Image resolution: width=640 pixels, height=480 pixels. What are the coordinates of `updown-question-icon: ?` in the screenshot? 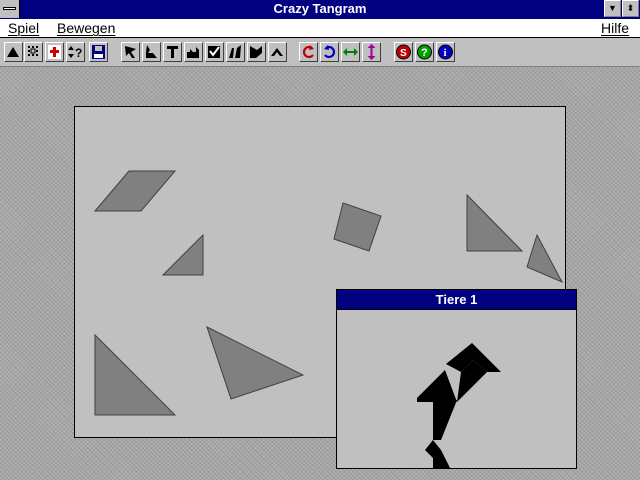 It's located at (75, 53).